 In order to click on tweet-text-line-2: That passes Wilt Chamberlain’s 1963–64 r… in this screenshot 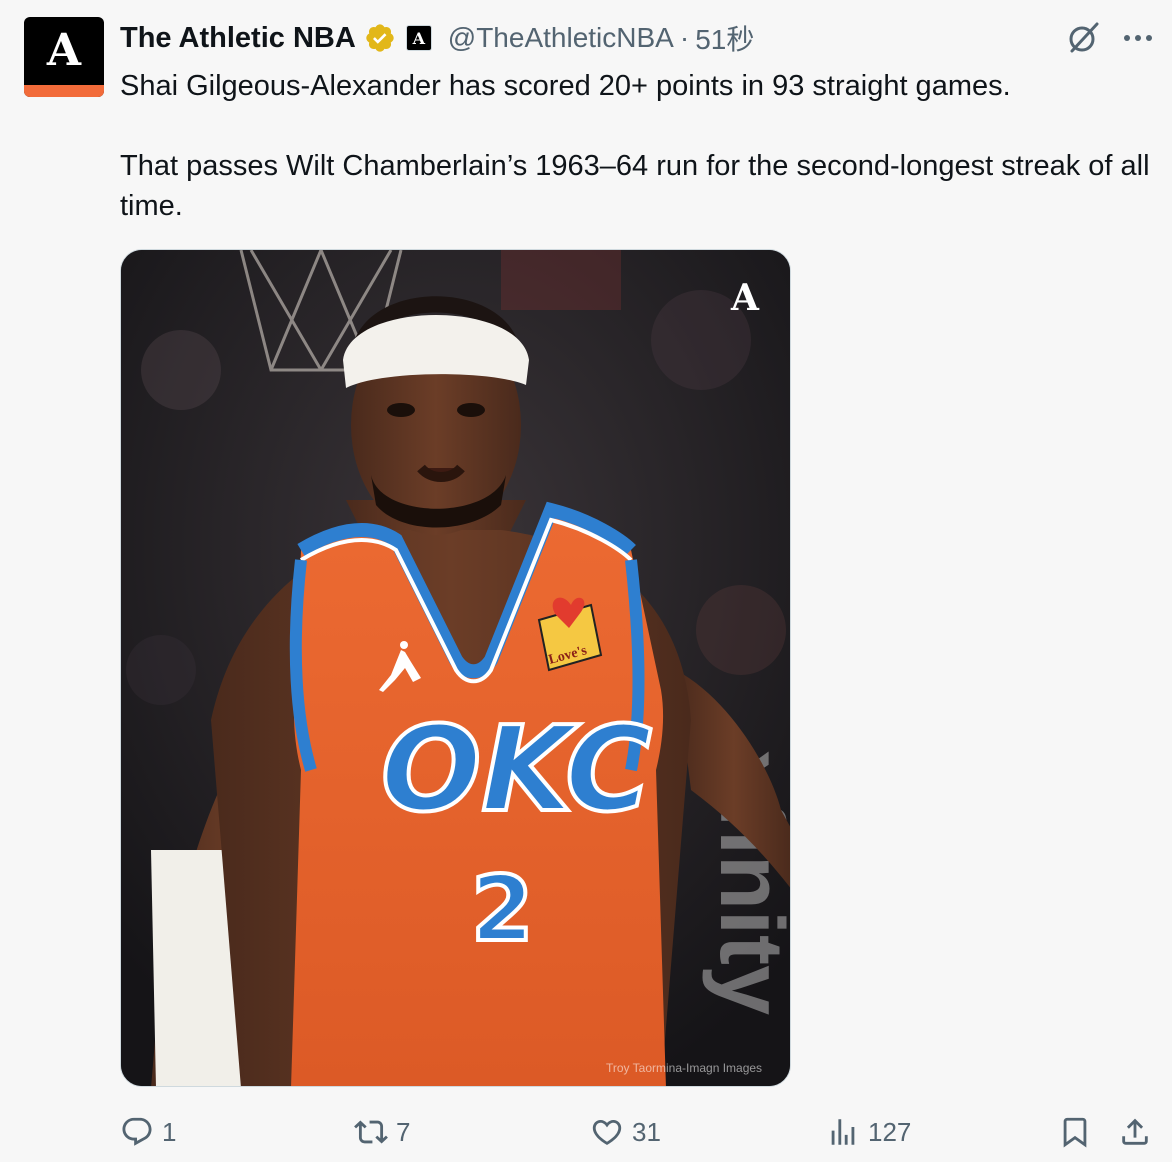, I will do `click(635, 186)`.